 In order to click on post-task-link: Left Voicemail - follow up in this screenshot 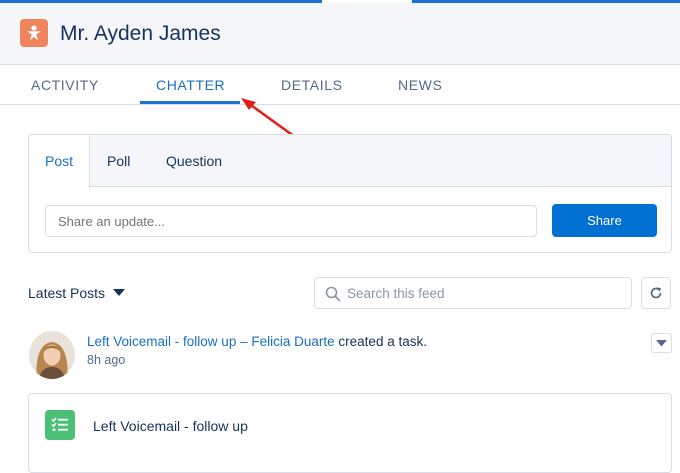, I will do `click(161, 341)`.